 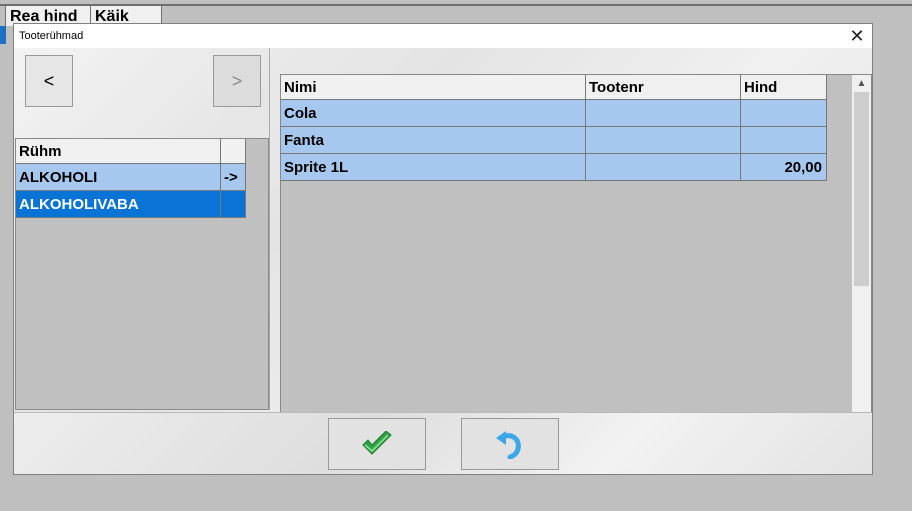 What do you see at coordinates (237, 81) in the screenshot?
I see `next-page-button: >` at bounding box center [237, 81].